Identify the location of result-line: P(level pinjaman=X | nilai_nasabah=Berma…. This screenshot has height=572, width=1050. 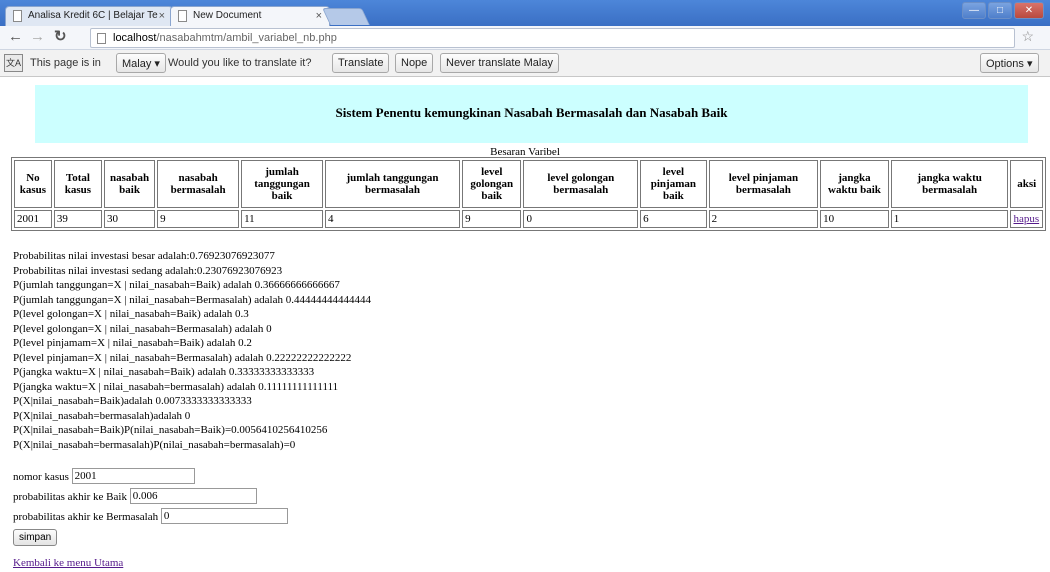
(182, 357).